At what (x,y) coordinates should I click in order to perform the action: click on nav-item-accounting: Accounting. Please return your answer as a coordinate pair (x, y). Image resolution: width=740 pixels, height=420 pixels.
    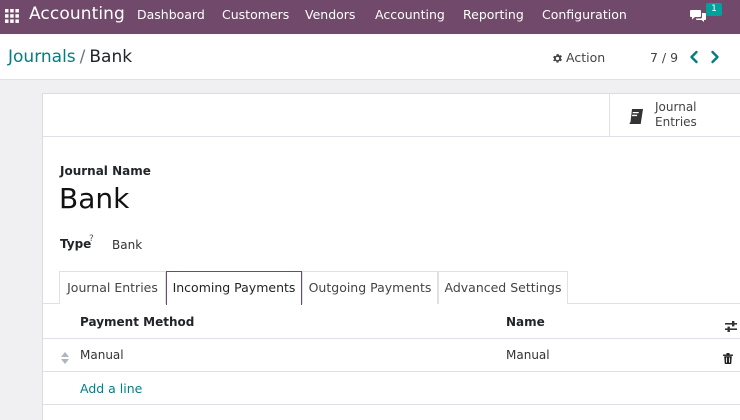
    Looking at the image, I should click on (410, 14).